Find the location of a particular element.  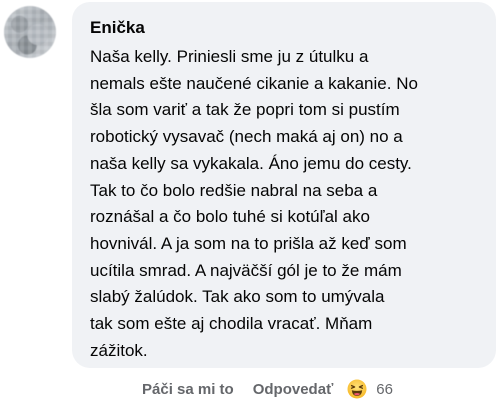

comment-author: Enička is located at coordinates (287, 28).